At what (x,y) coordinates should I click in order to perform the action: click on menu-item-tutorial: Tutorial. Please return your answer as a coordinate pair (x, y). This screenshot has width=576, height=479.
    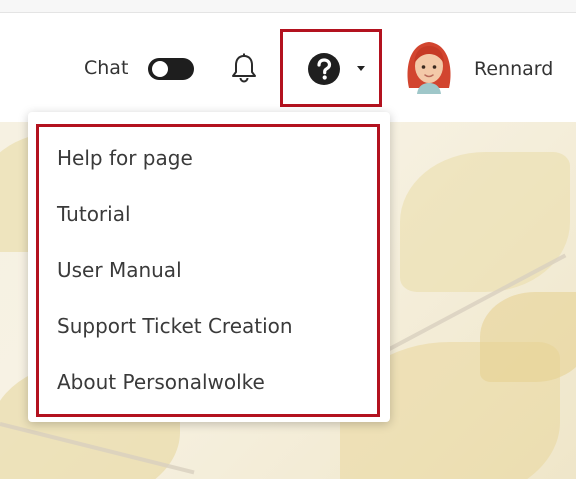
    Looking at the image, I should click on (94, 214).